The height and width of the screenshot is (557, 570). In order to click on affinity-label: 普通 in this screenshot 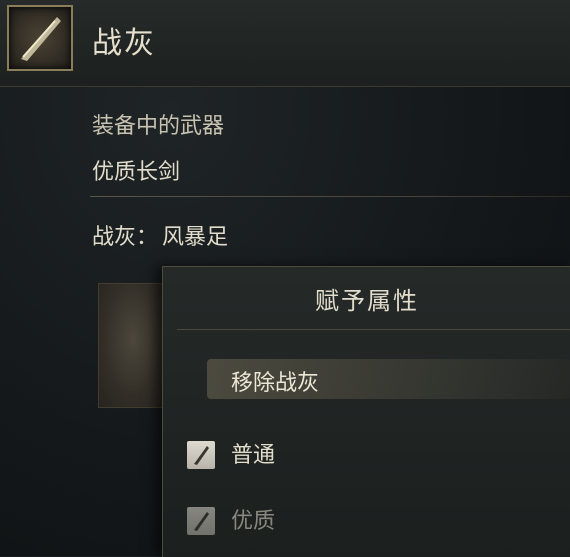, I will do `click(253, 455)`.